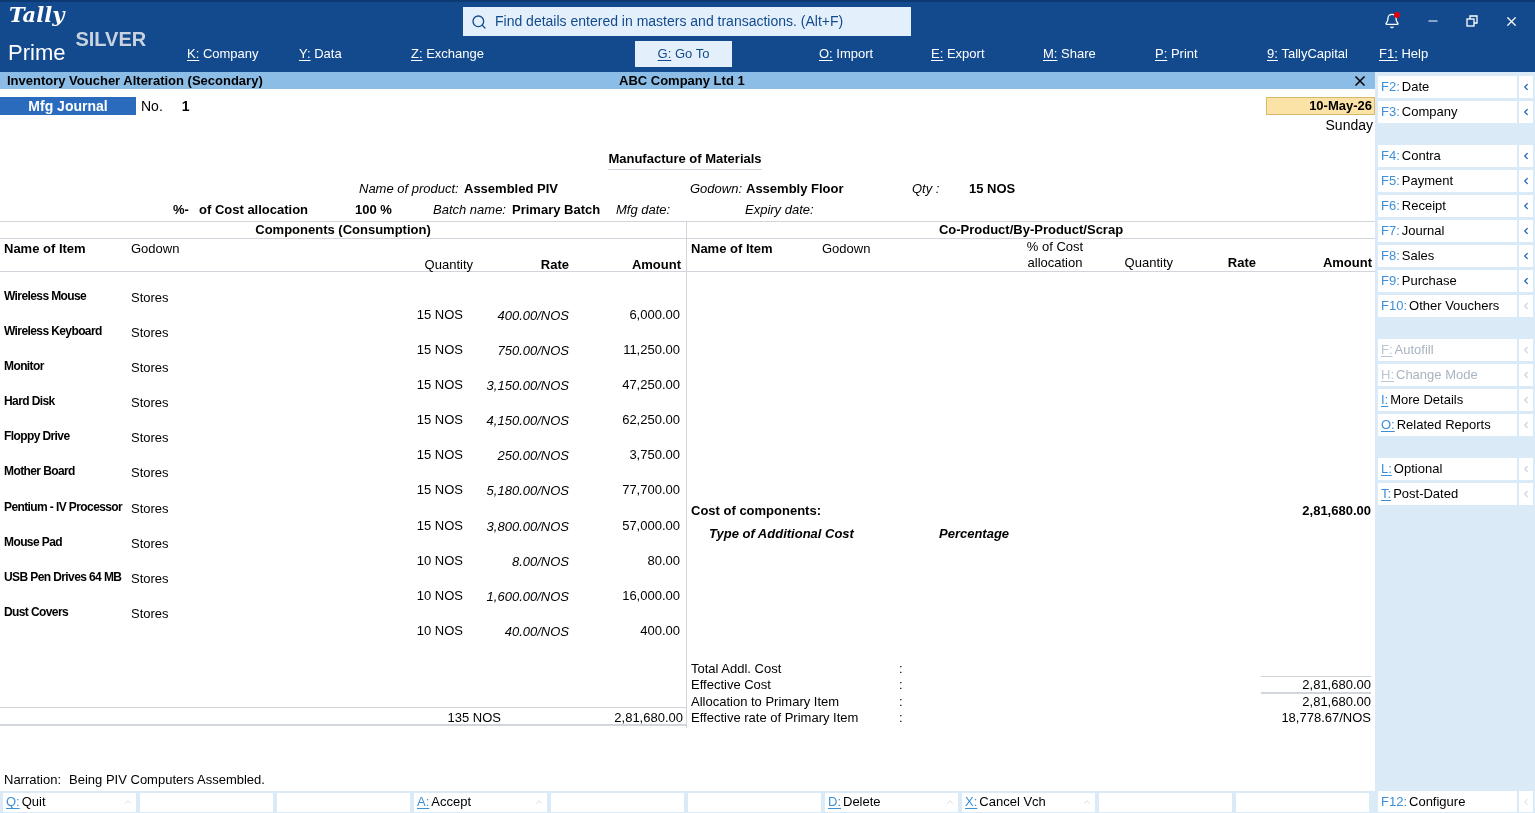 Image resolution: width=1535 pixels, height=813 pixels. I want to click on menu-item: 9: TallyCapital, so click(1307, 54).